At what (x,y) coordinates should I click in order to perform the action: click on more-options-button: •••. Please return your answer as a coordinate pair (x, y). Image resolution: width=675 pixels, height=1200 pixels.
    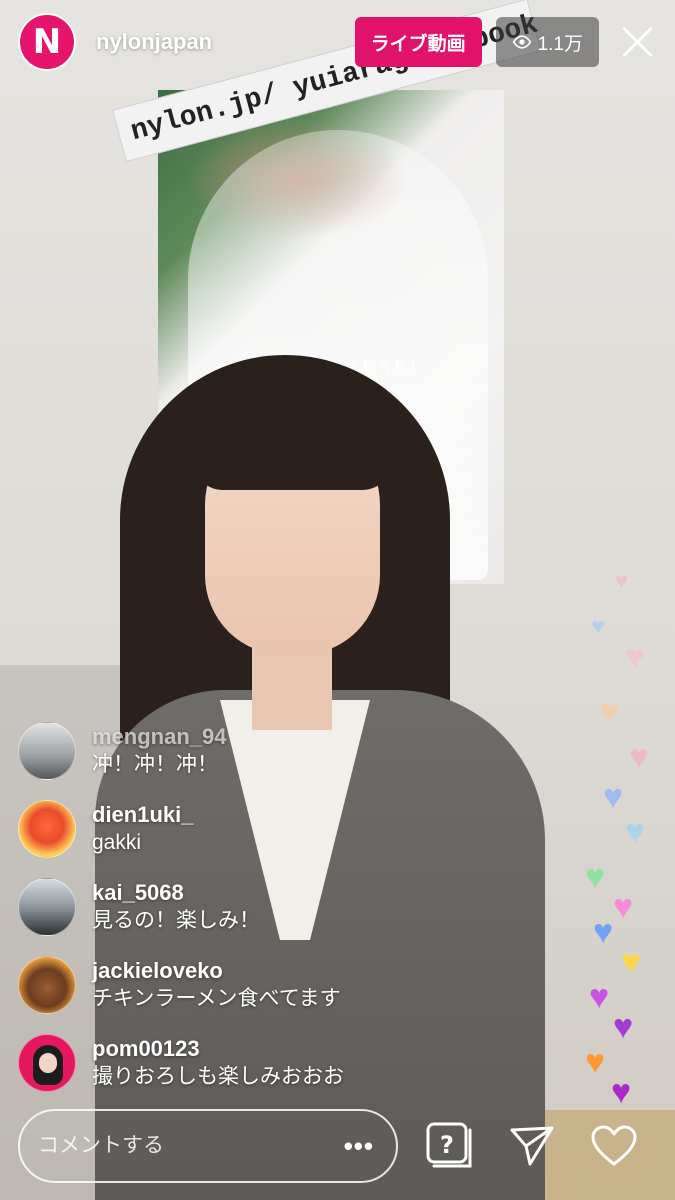
    Looking at the image, I should click on (359, 1146).